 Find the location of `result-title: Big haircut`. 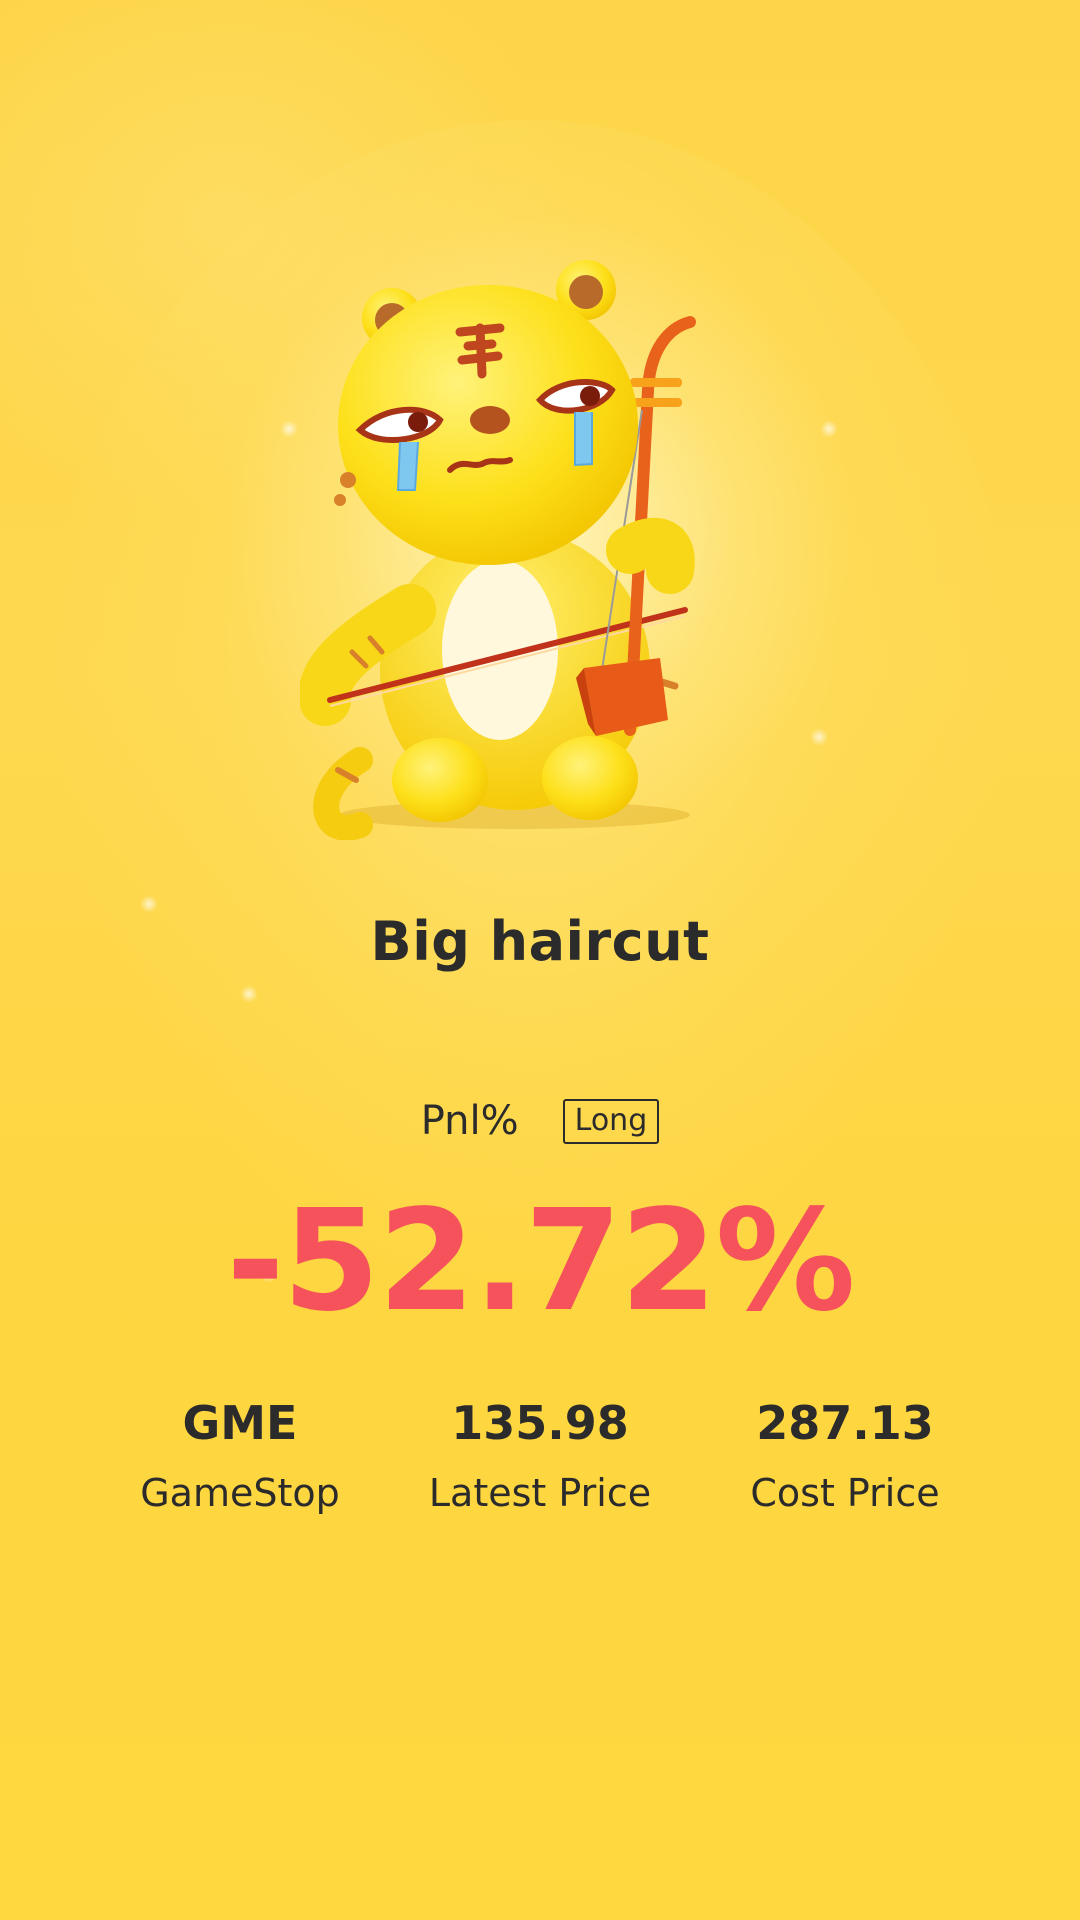

result-title: Big haircut is located at coordinates (540, 941).